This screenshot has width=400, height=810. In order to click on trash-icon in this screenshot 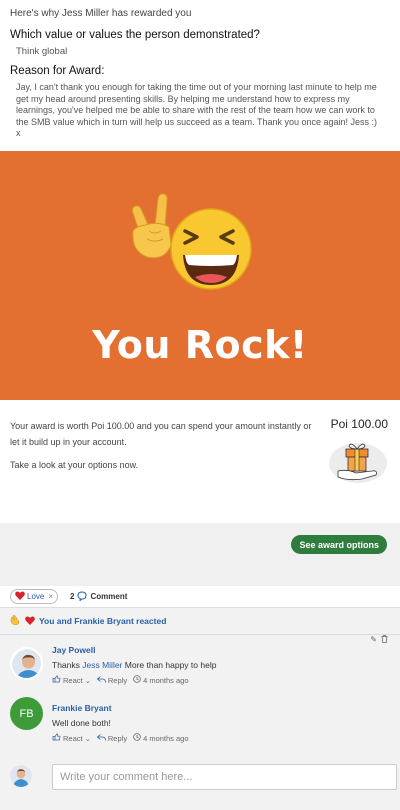, I will do `click(384, 640)`.